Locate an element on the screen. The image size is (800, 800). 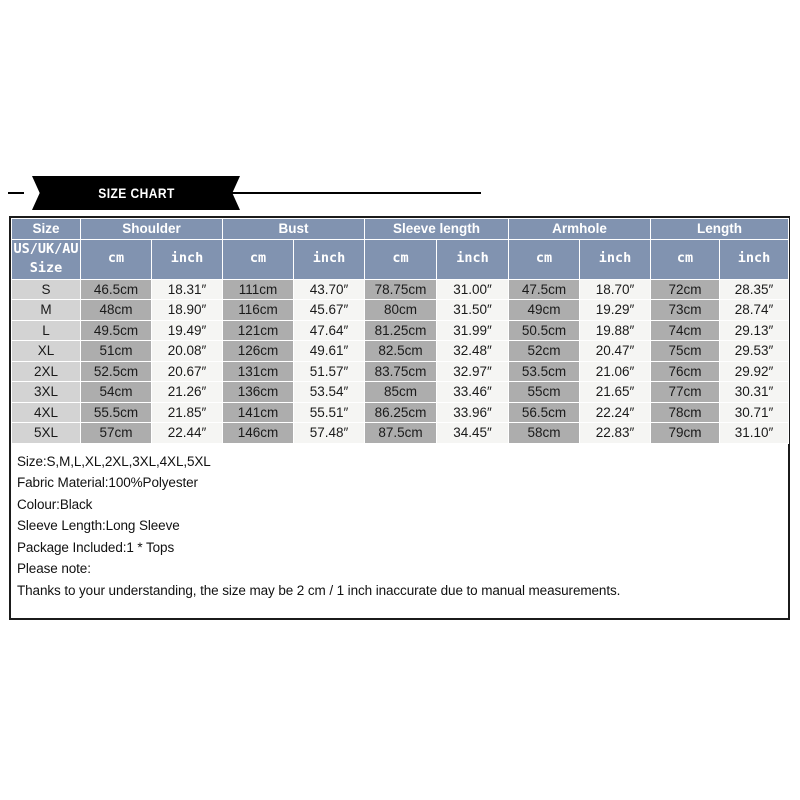
cell-sleeve_in: 31.99″ is located at coordinates (473, 330).